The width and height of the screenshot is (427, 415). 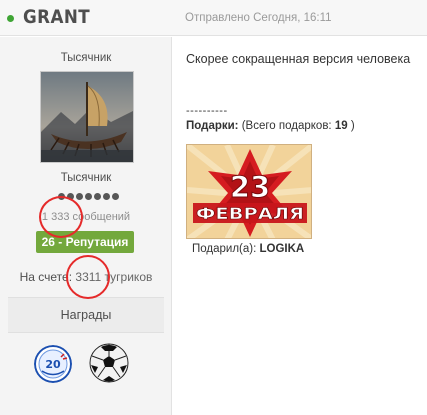 What do you see at coordinates (282, 249) in the screenshot?
I see `gift-from-name: LOGIKA` at bounding box center [282, 249].